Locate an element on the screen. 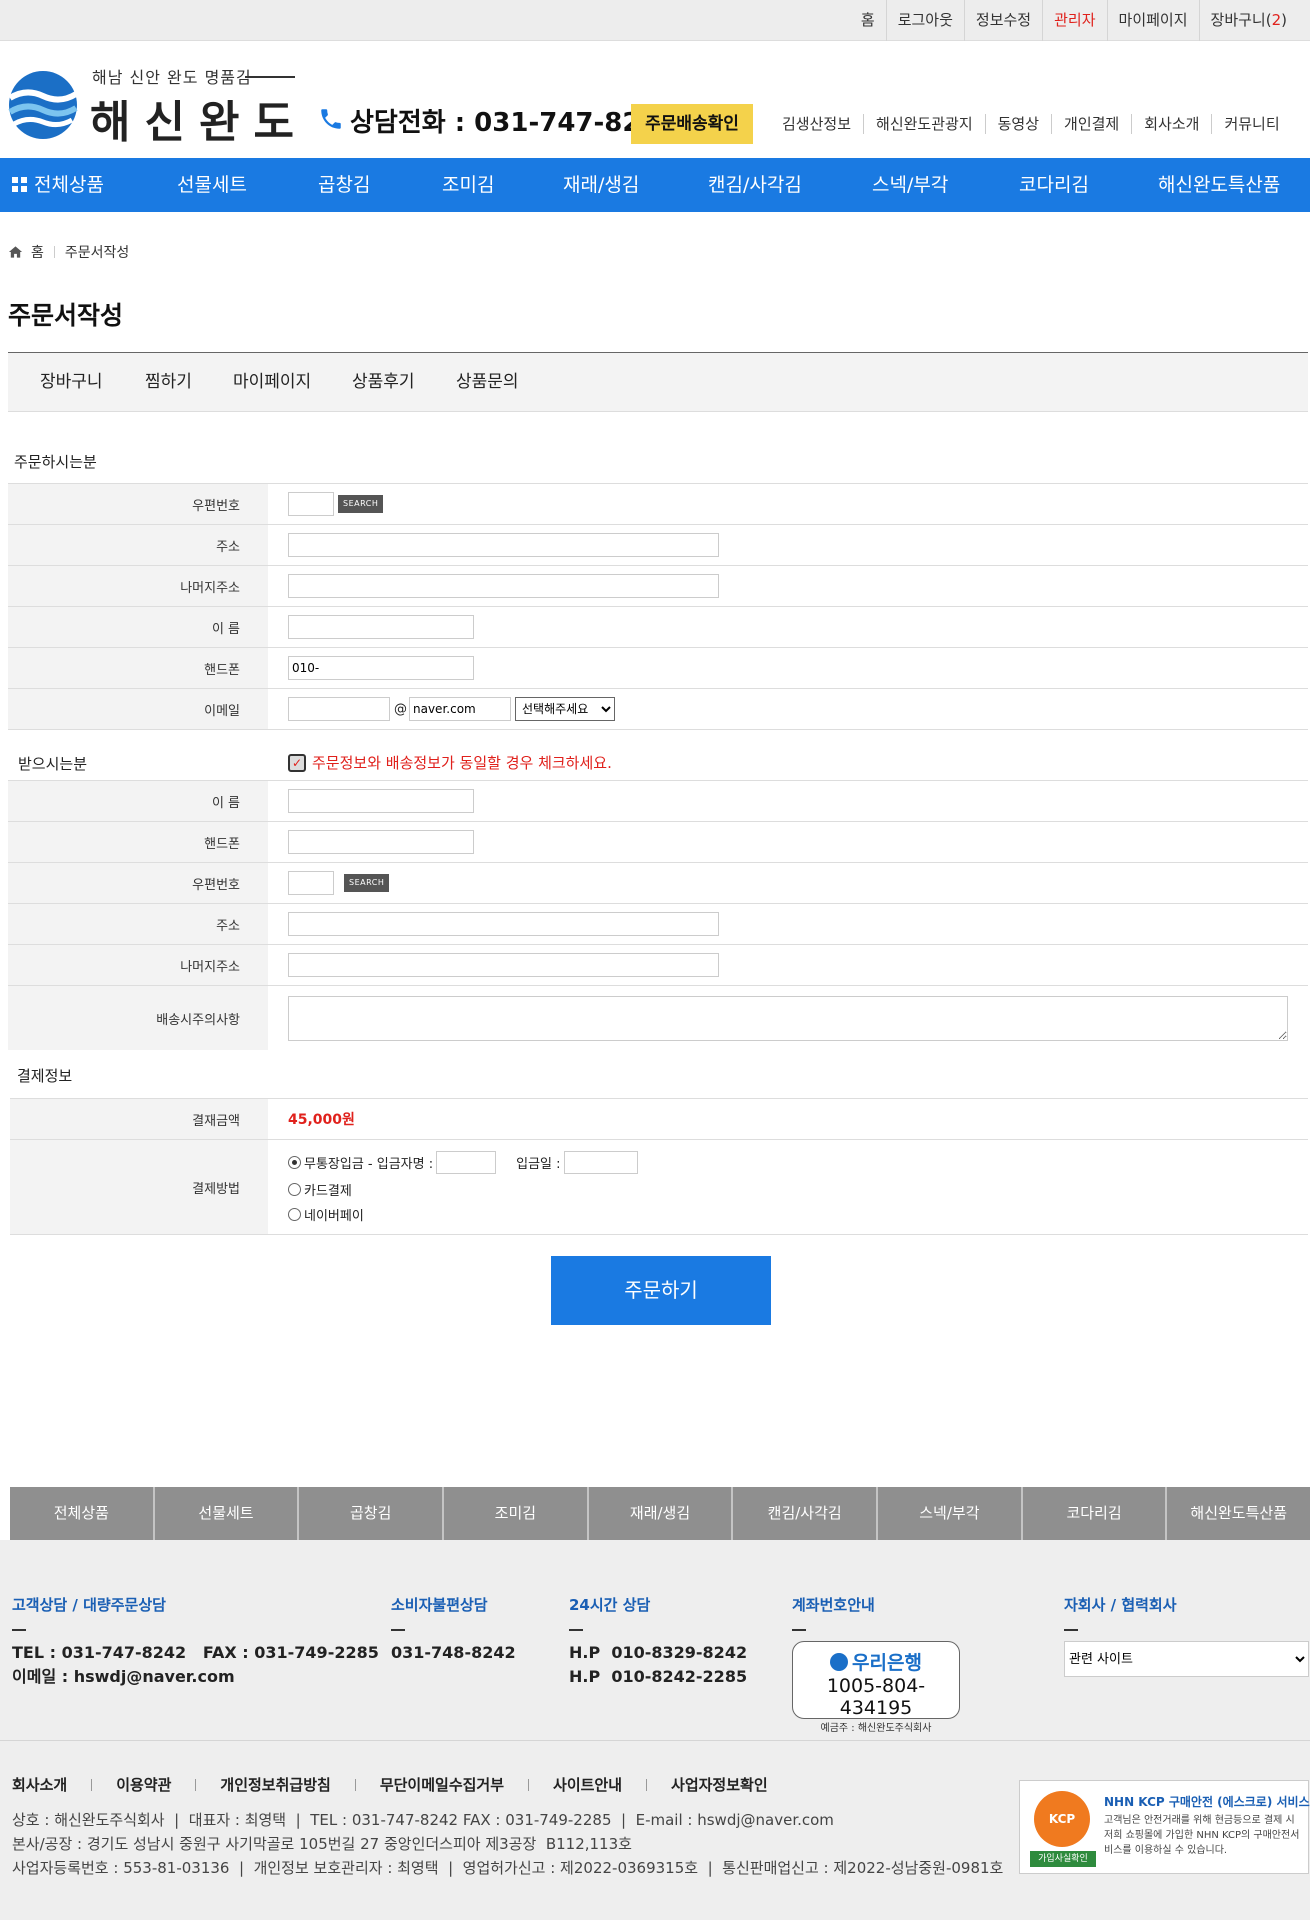 The height and width of the screenshot is (1920, 1310). orderer-zip-search-button: SEARCH is located at coordinates (361, 504).